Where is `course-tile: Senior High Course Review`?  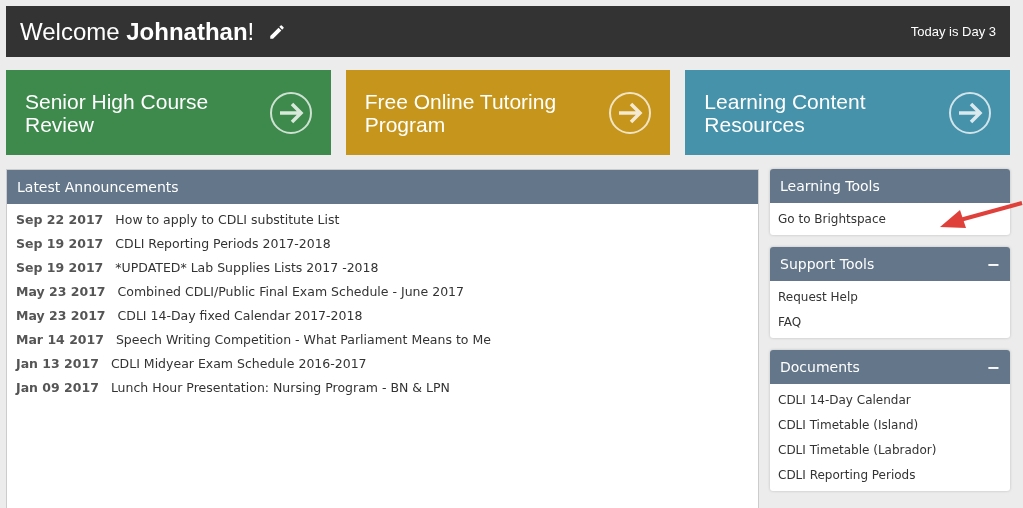 course-tile: Senior High Course Review is located at coordinates (168, 112).